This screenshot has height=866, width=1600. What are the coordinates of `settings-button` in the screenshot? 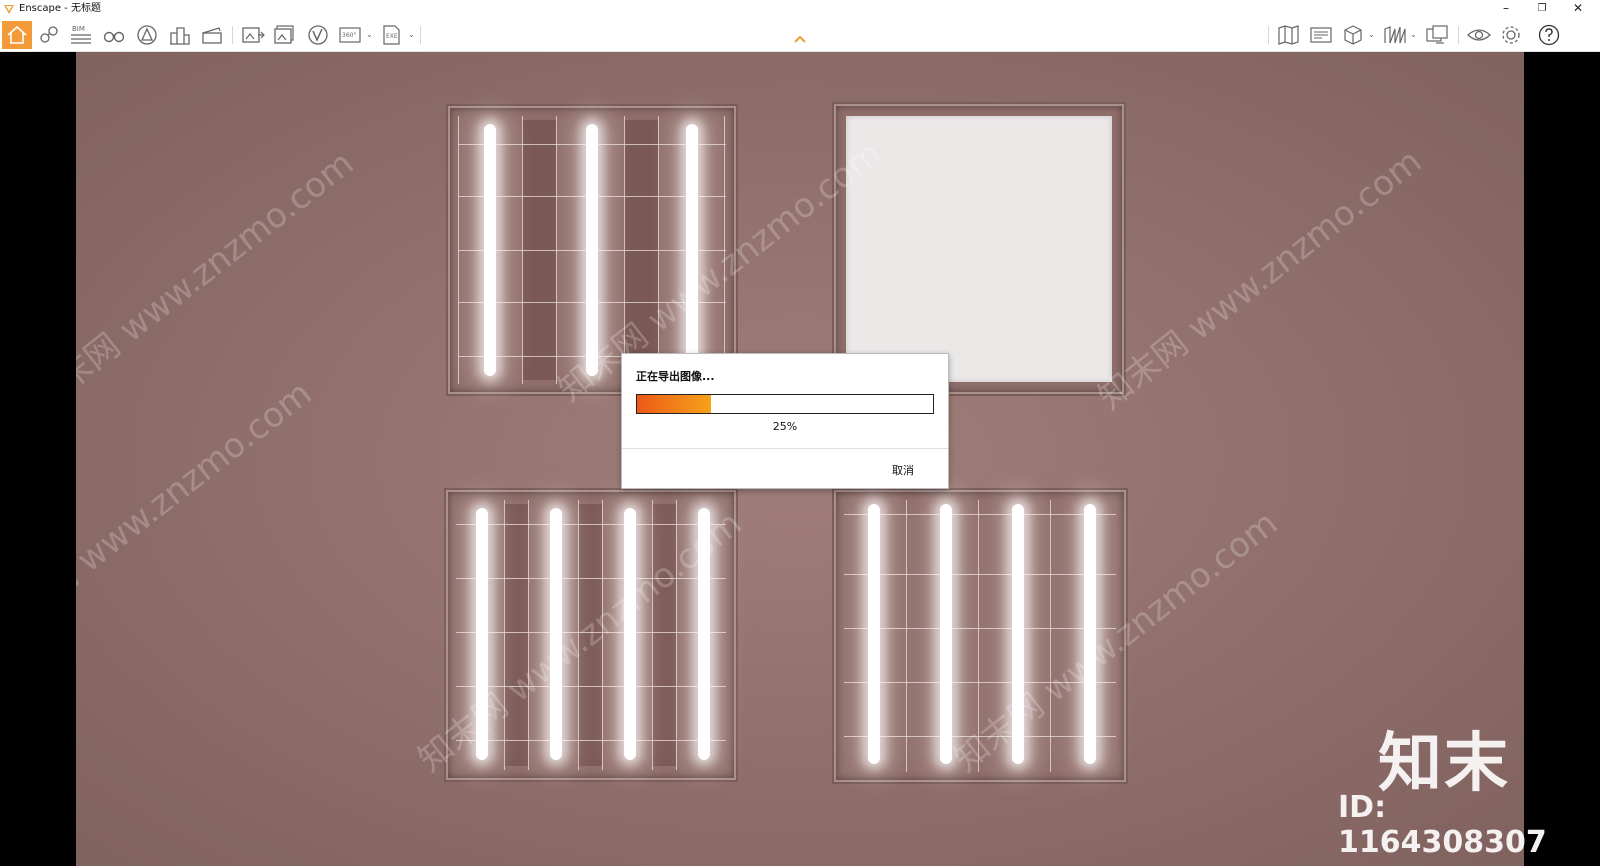 It's located at (1511, 35).